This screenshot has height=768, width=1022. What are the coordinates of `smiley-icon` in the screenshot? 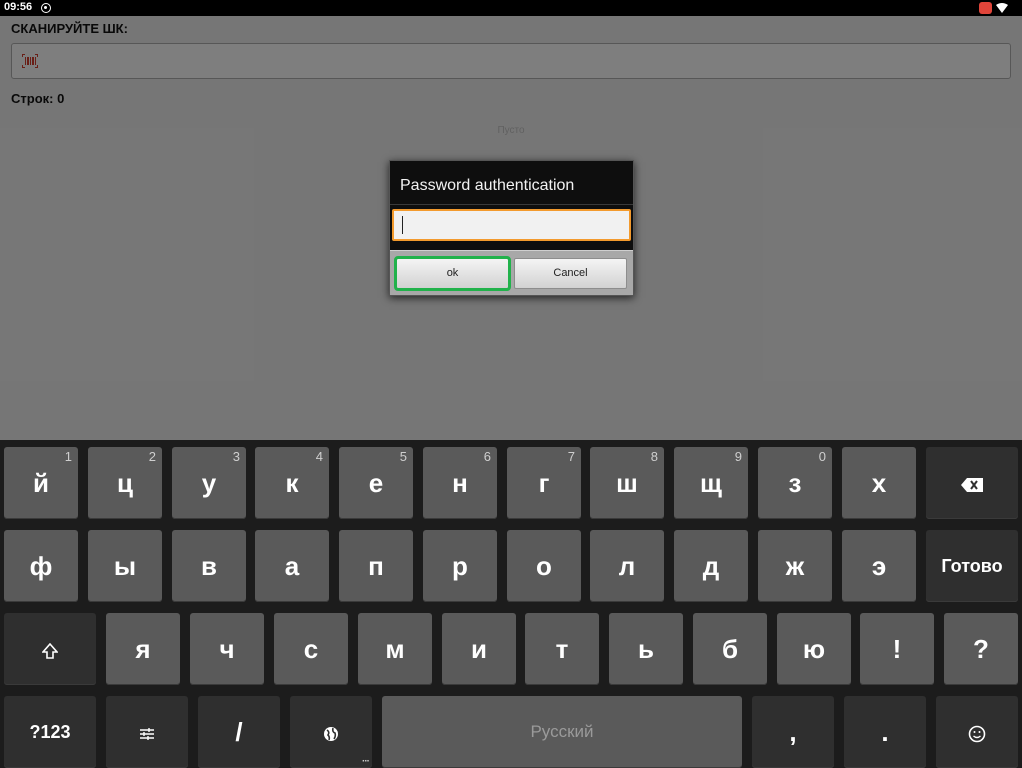 It's located at (977, 734).